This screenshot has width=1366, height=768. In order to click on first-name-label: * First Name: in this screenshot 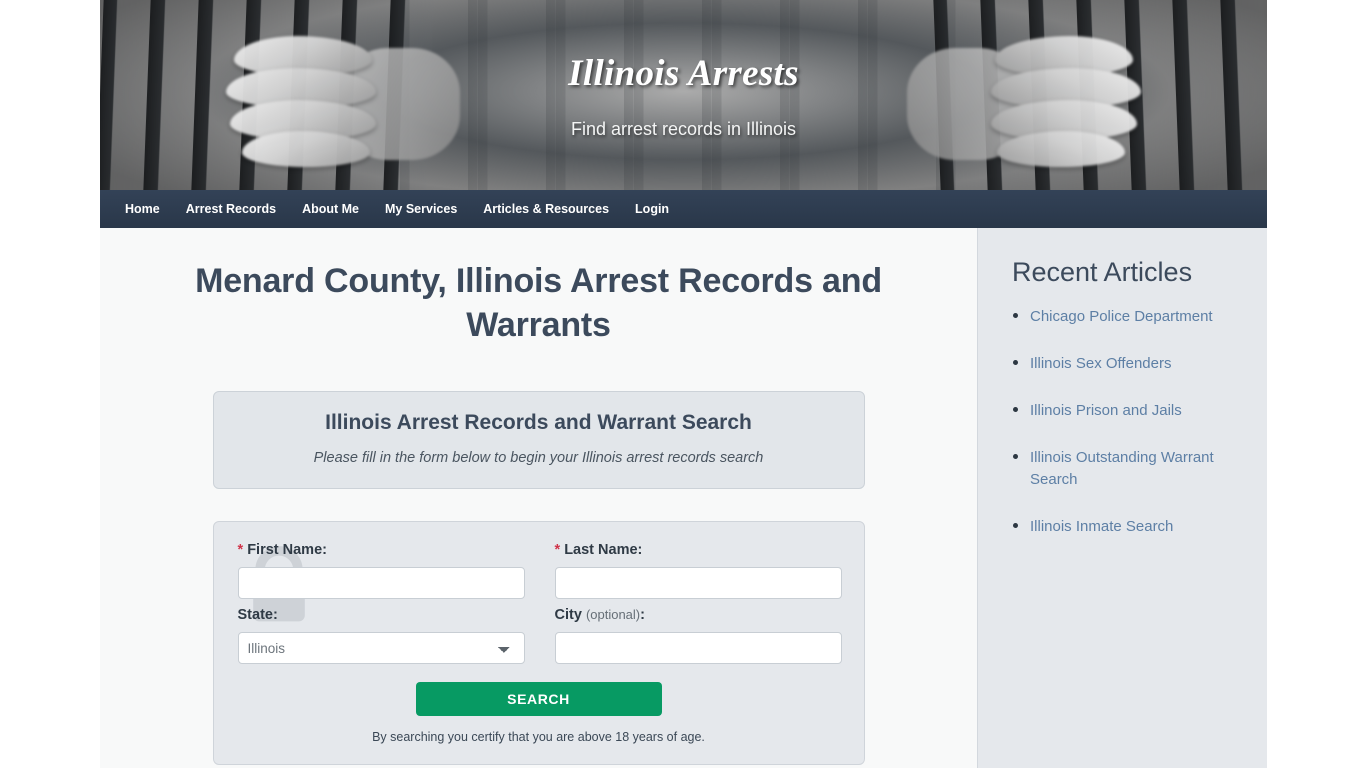, I will do `click(381, 550)`.